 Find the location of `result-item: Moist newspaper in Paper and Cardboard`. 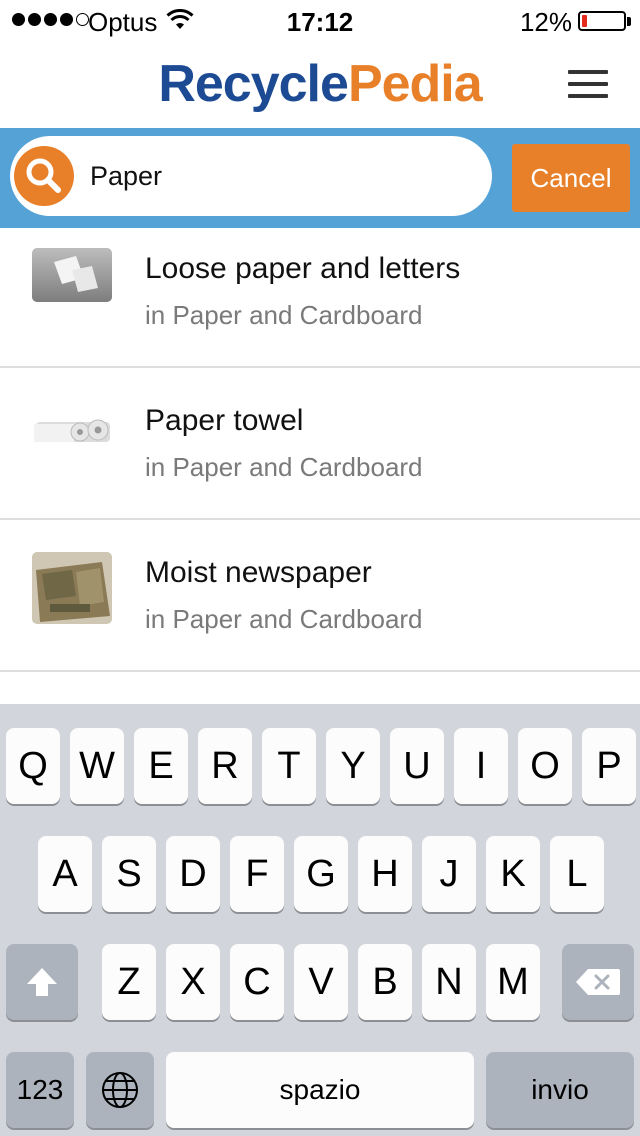

result-item: Moist newspaper in Paper and Cardboard is located at coordinates (320, 596).